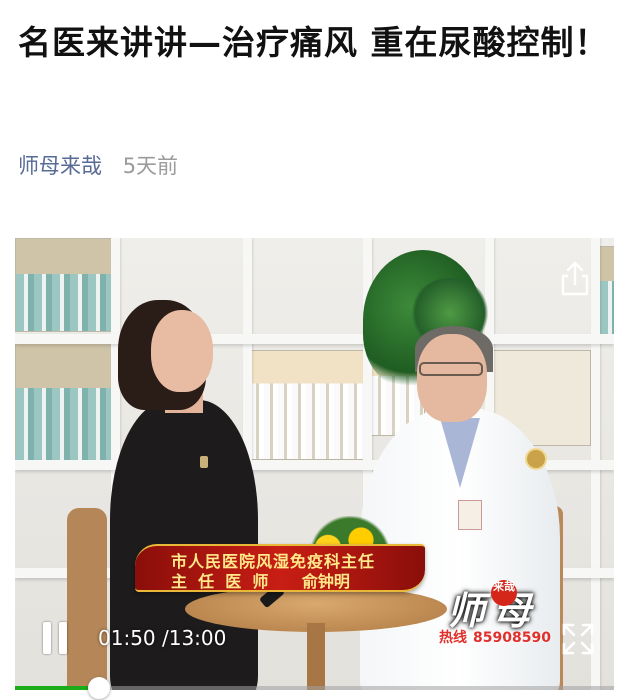  What do you see at coordinates (536, 459) in the screenshot?
I see `hospital-emblem` at bounding box center [536, 459].